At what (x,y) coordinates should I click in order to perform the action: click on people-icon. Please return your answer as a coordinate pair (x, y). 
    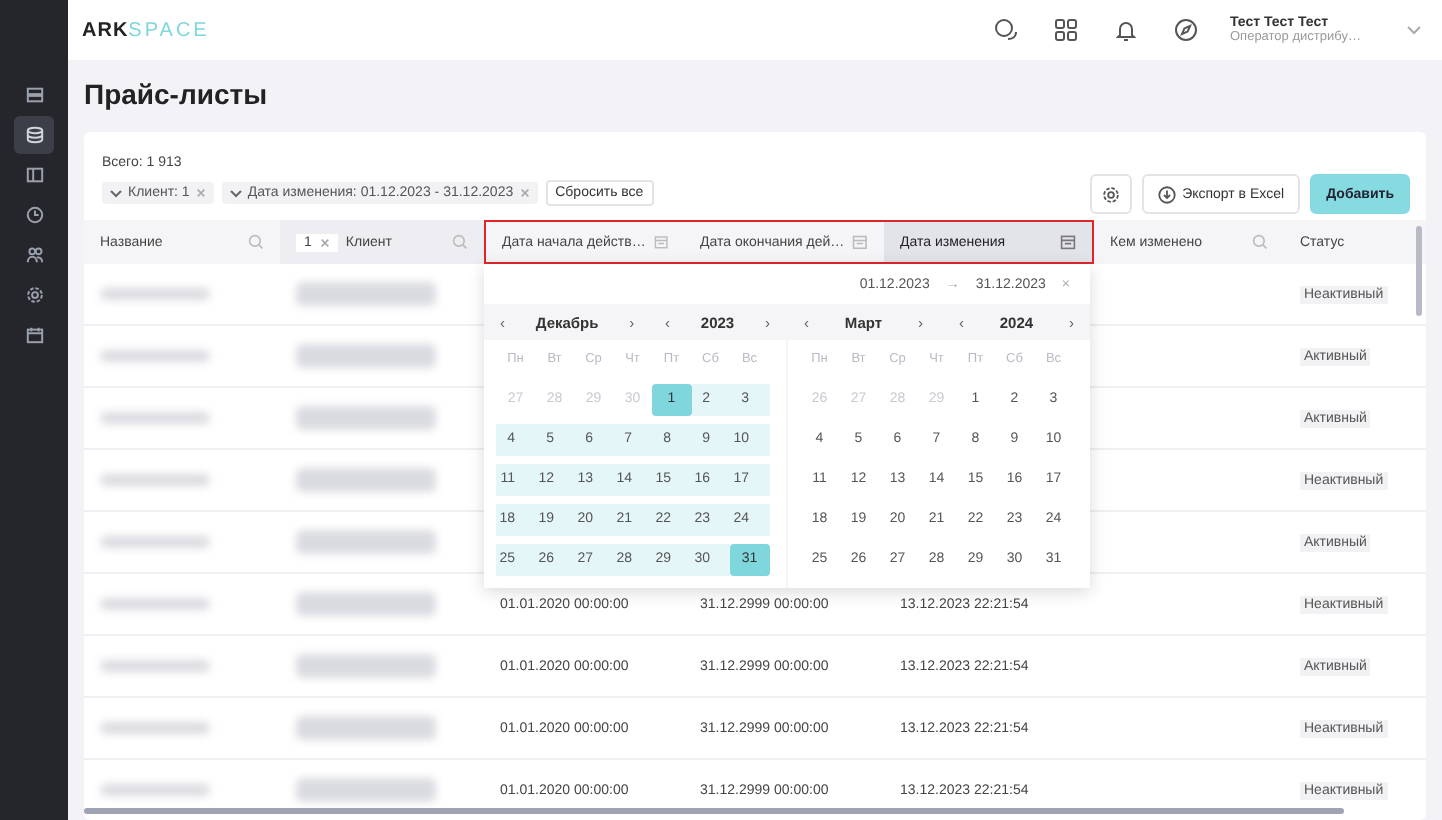
    Looking at the image, I should click on (34, 255).